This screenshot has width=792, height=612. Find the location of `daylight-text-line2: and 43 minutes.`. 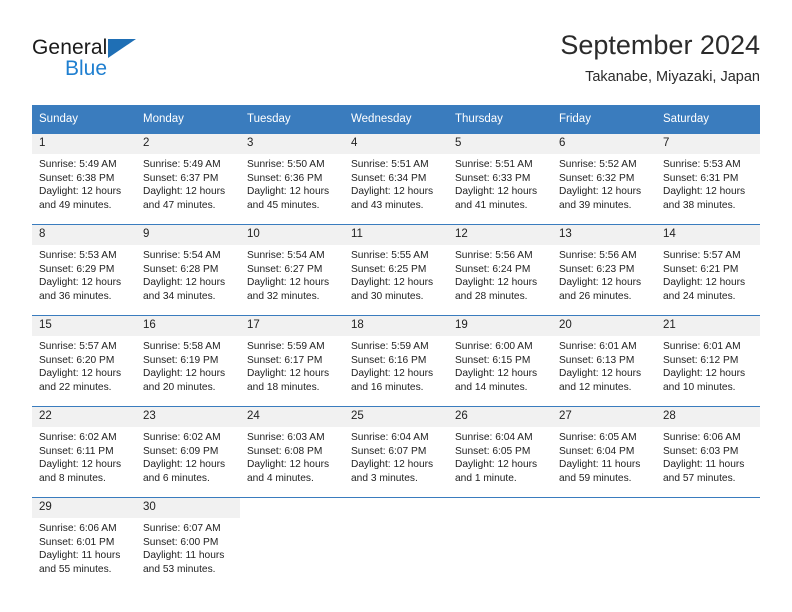

daylight-text-line2: and 43 minutes. is located at coordinates (387, 205).